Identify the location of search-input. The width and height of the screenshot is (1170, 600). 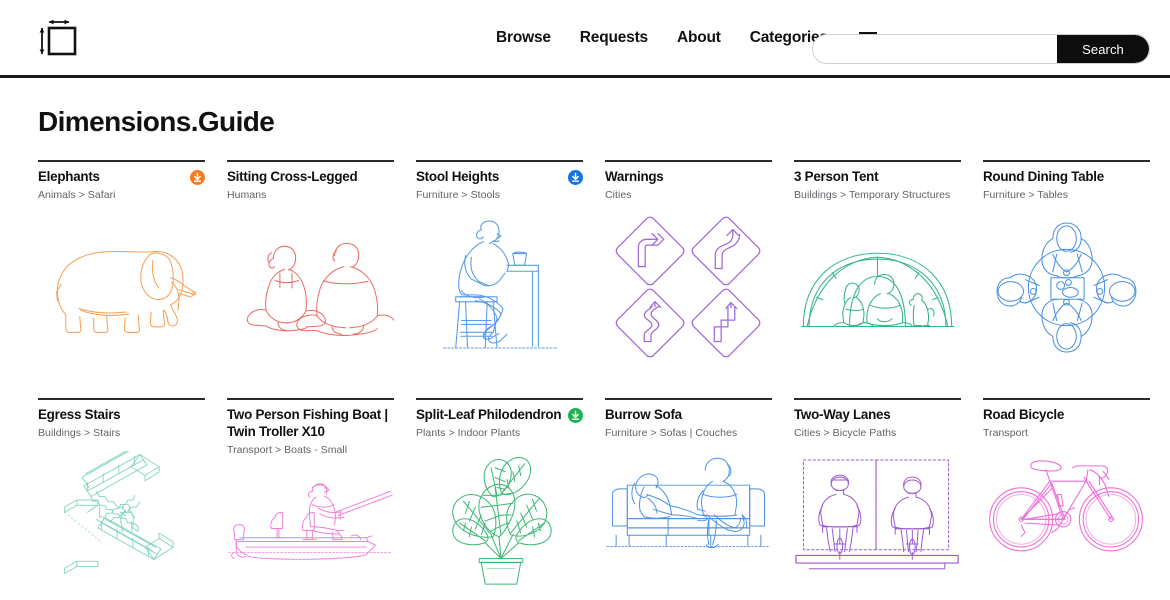
(935, 49).